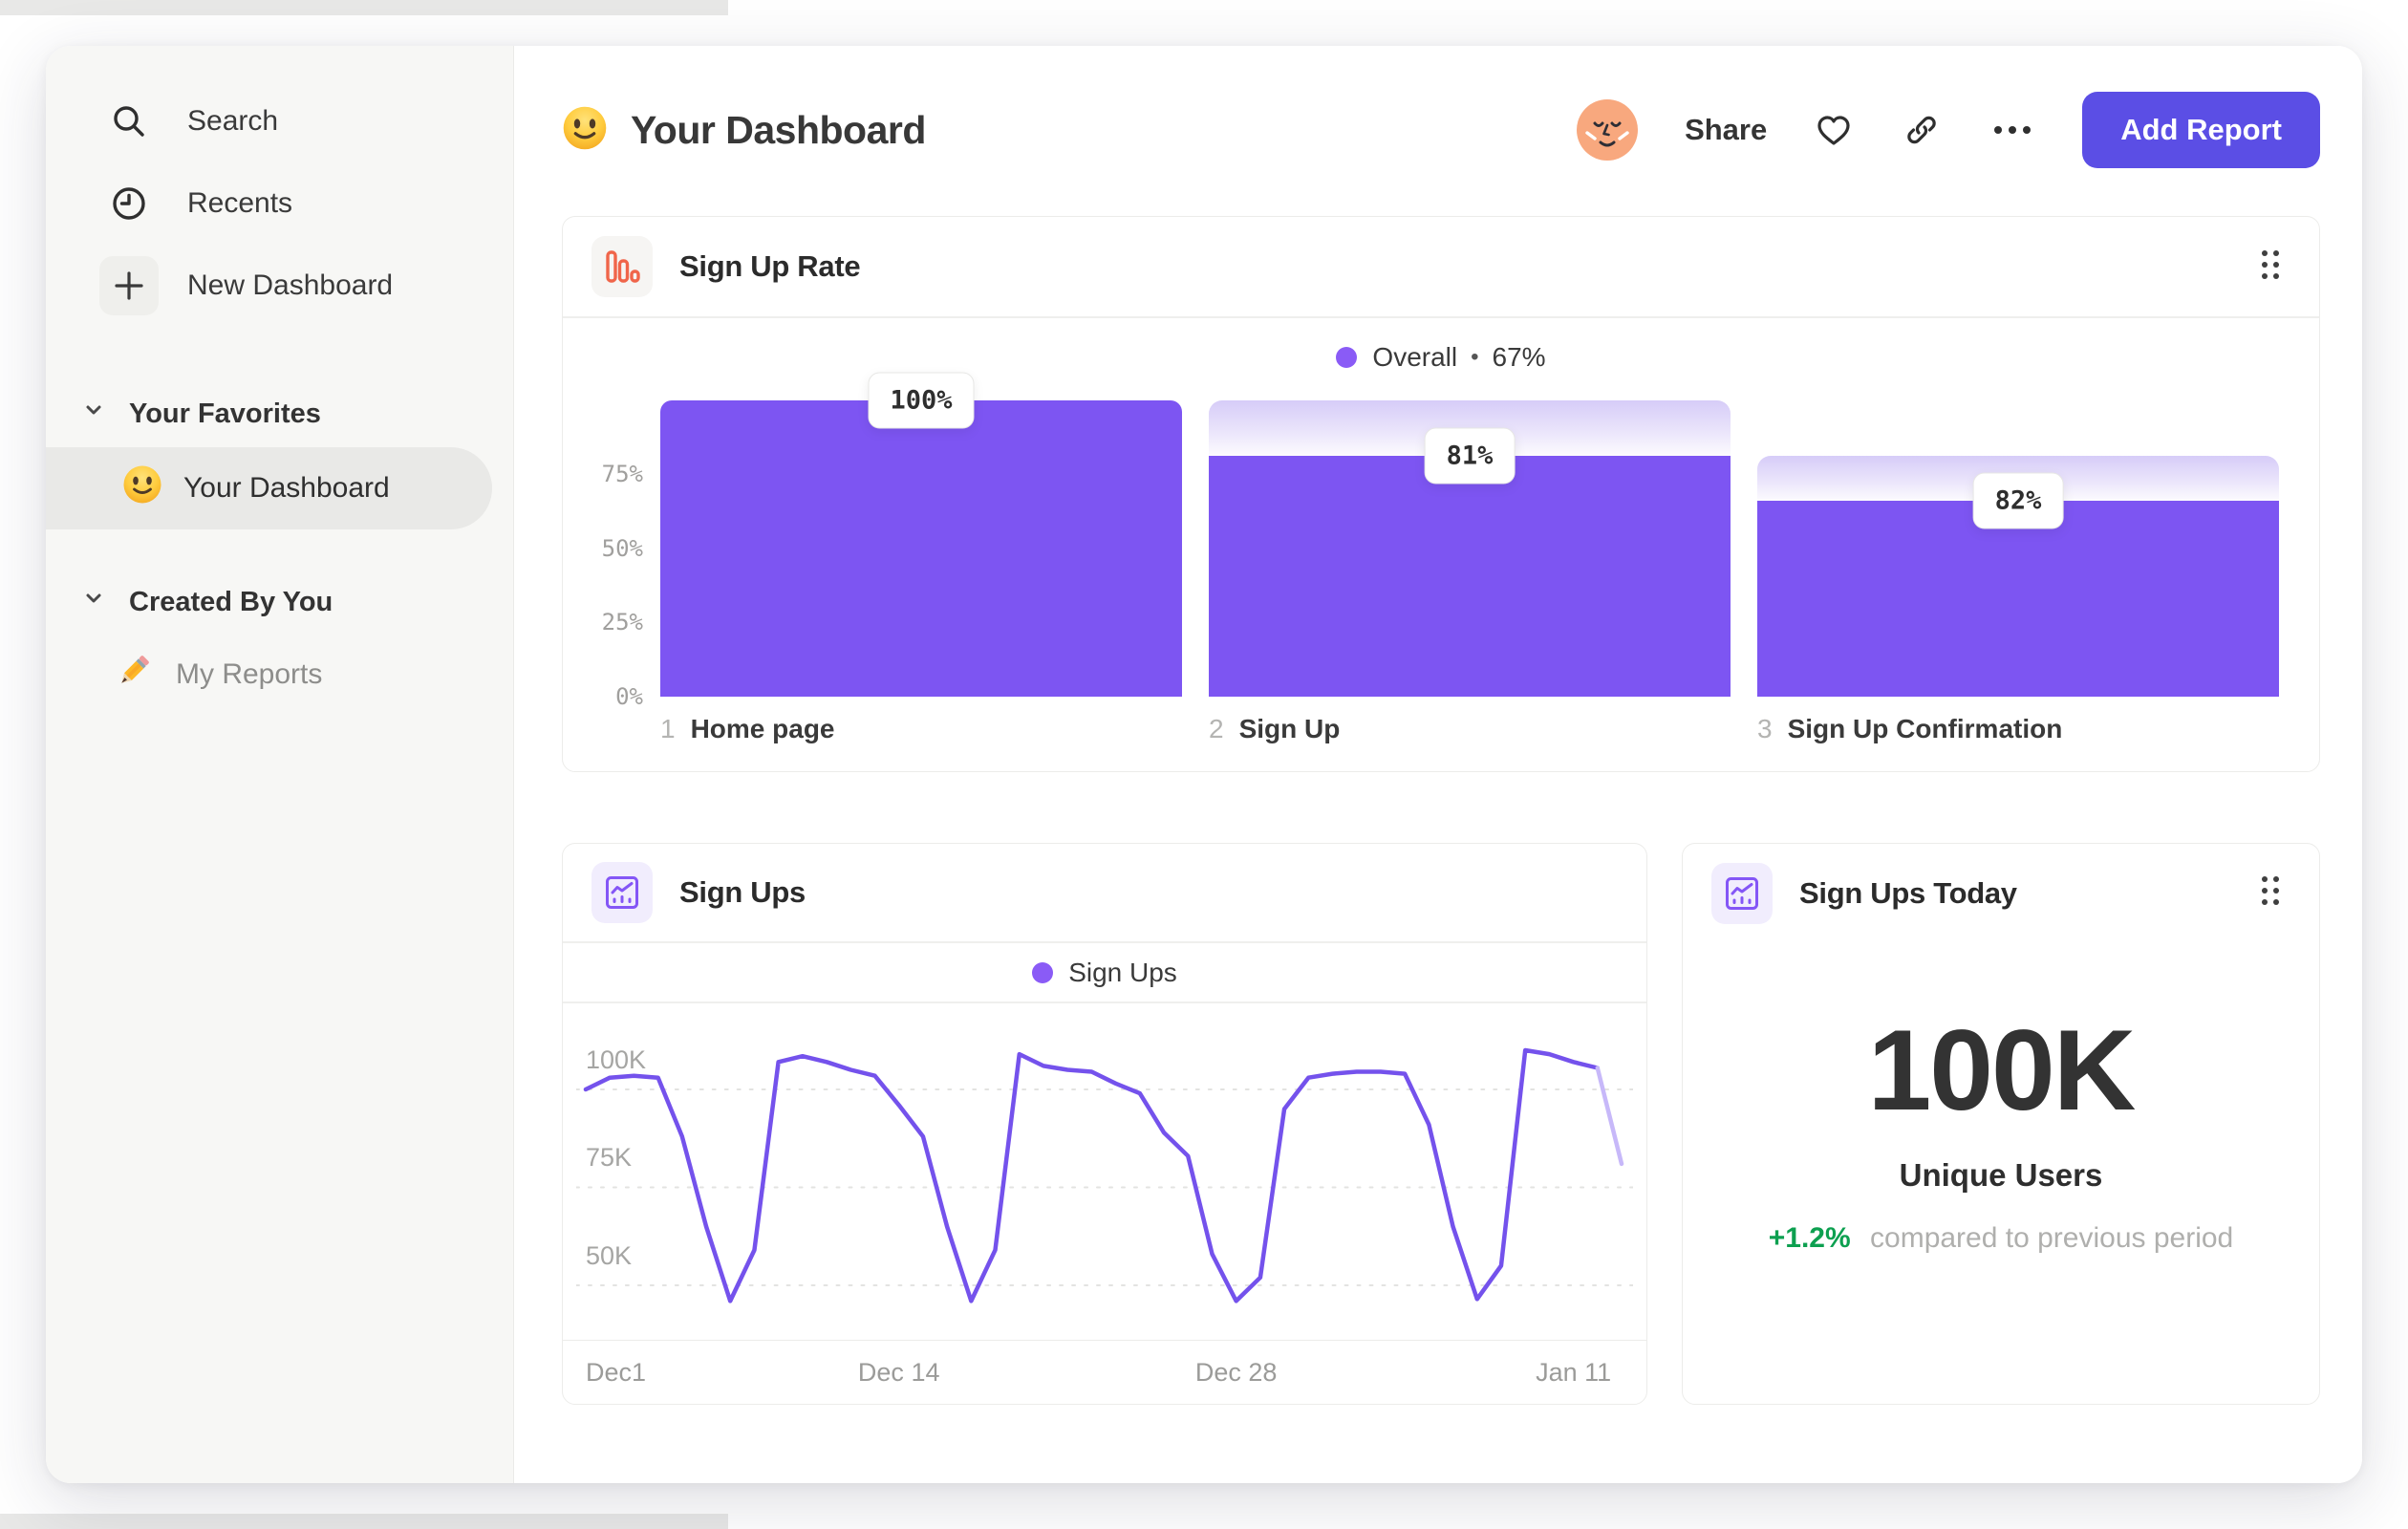  I want to click on line-x-label: Jan 11, so click(1574, 1373).